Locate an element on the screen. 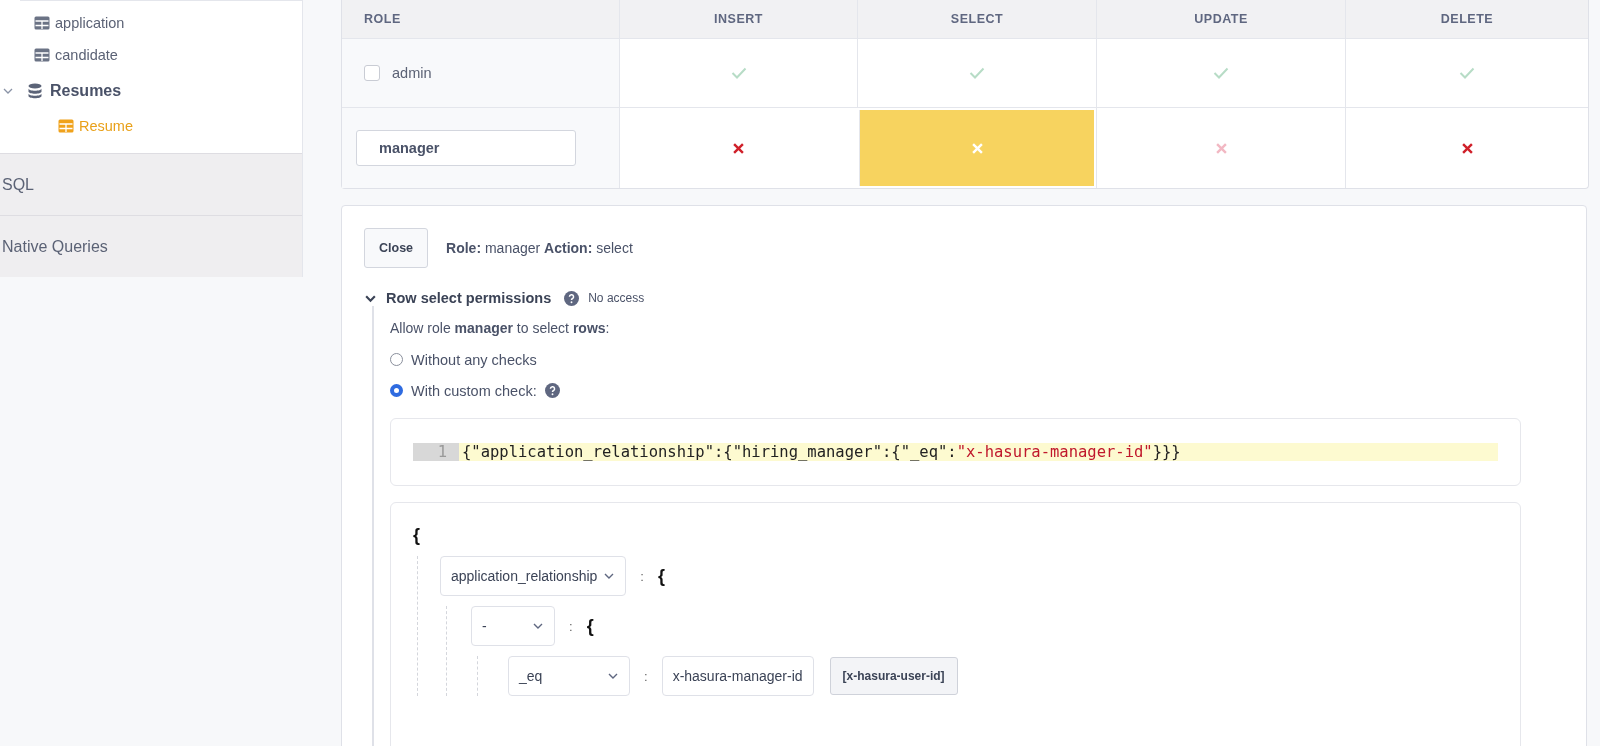  value-input-field: x-hasura-manager-id is located at coordinates (737, 676).